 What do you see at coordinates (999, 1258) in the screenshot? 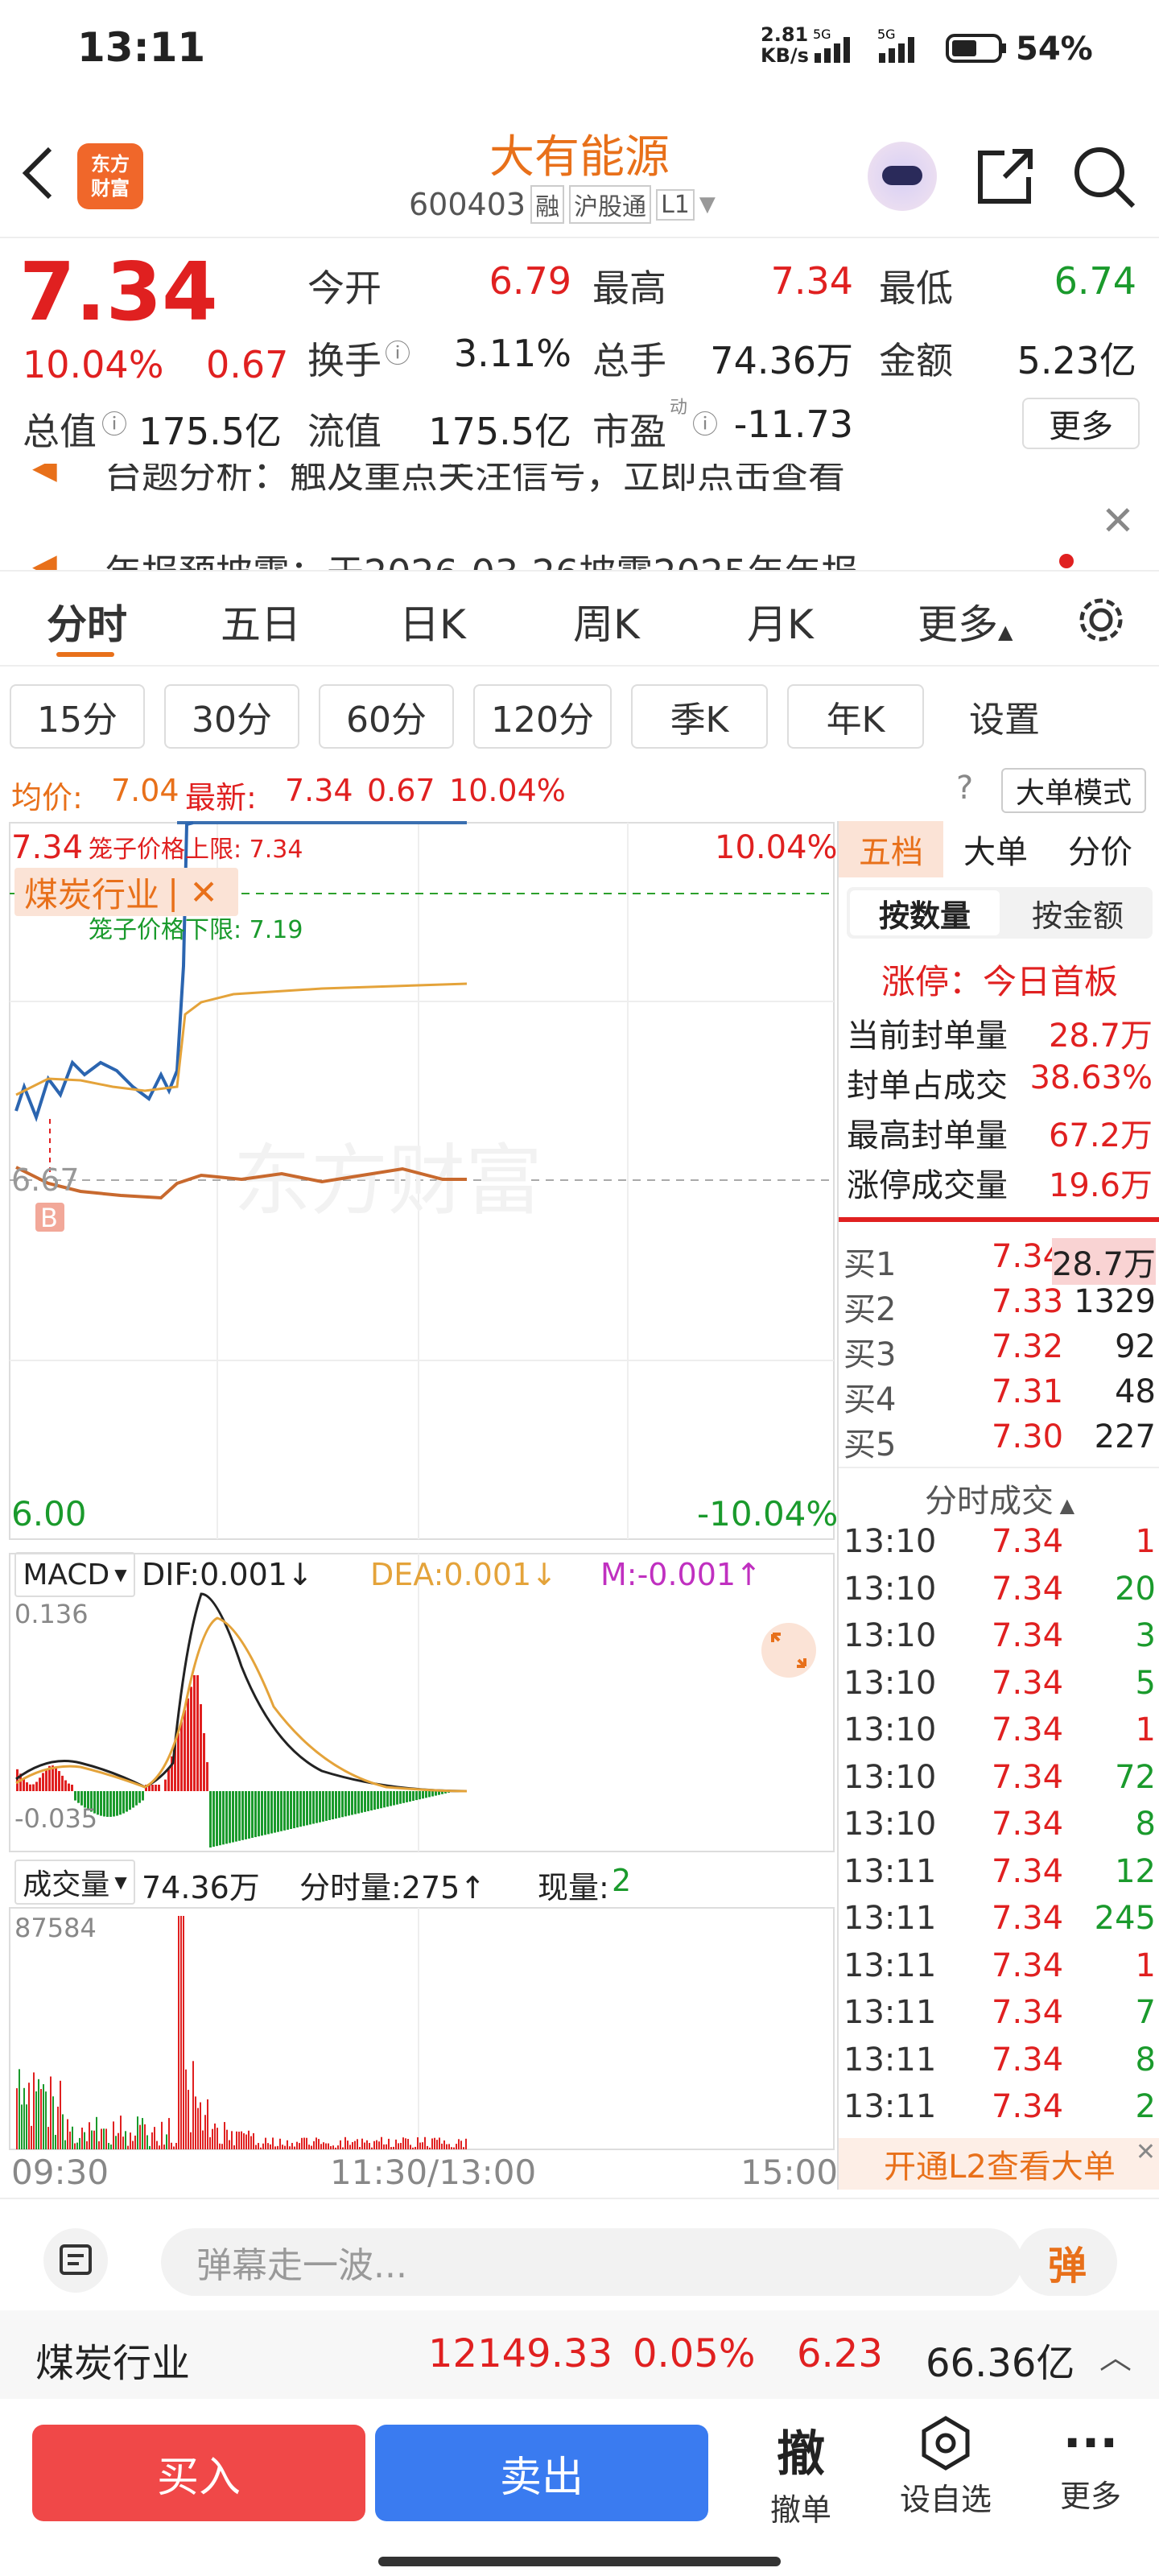
I see `bid-row: 买1 7.34 28.7万` at bounding box center [999, 1258].